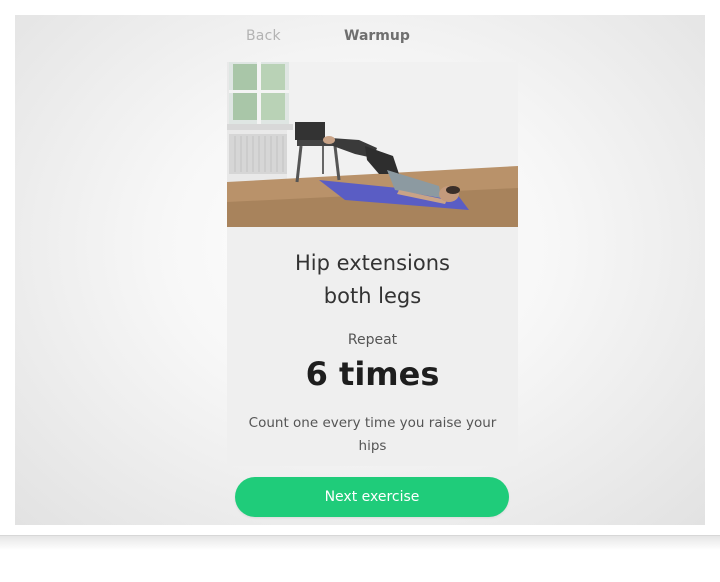  I want to click on repeat-count: 6 times, so click(372, 374).